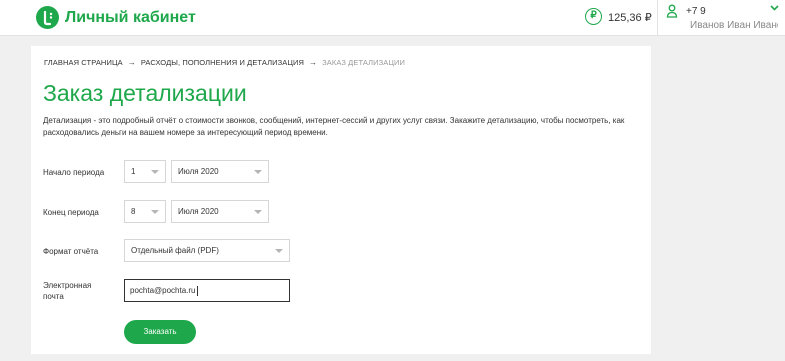  What do you see at coordinates (657, 18) in the screenshot?
I see `header-divider` at bounding box center [657, 18].